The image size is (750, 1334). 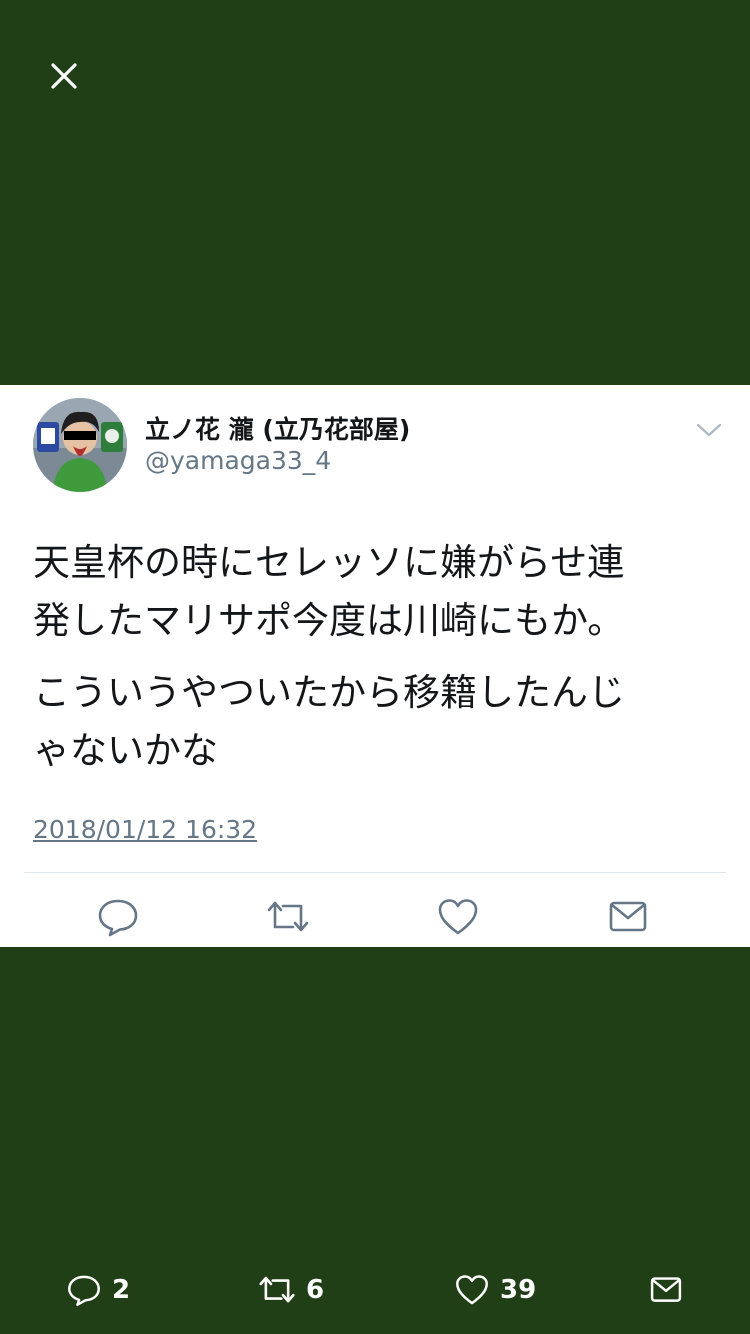 What do you see at coordinates (518, 1290) in the screenshot?
I see `like-count: 39` at bounding box center [518, 1290].